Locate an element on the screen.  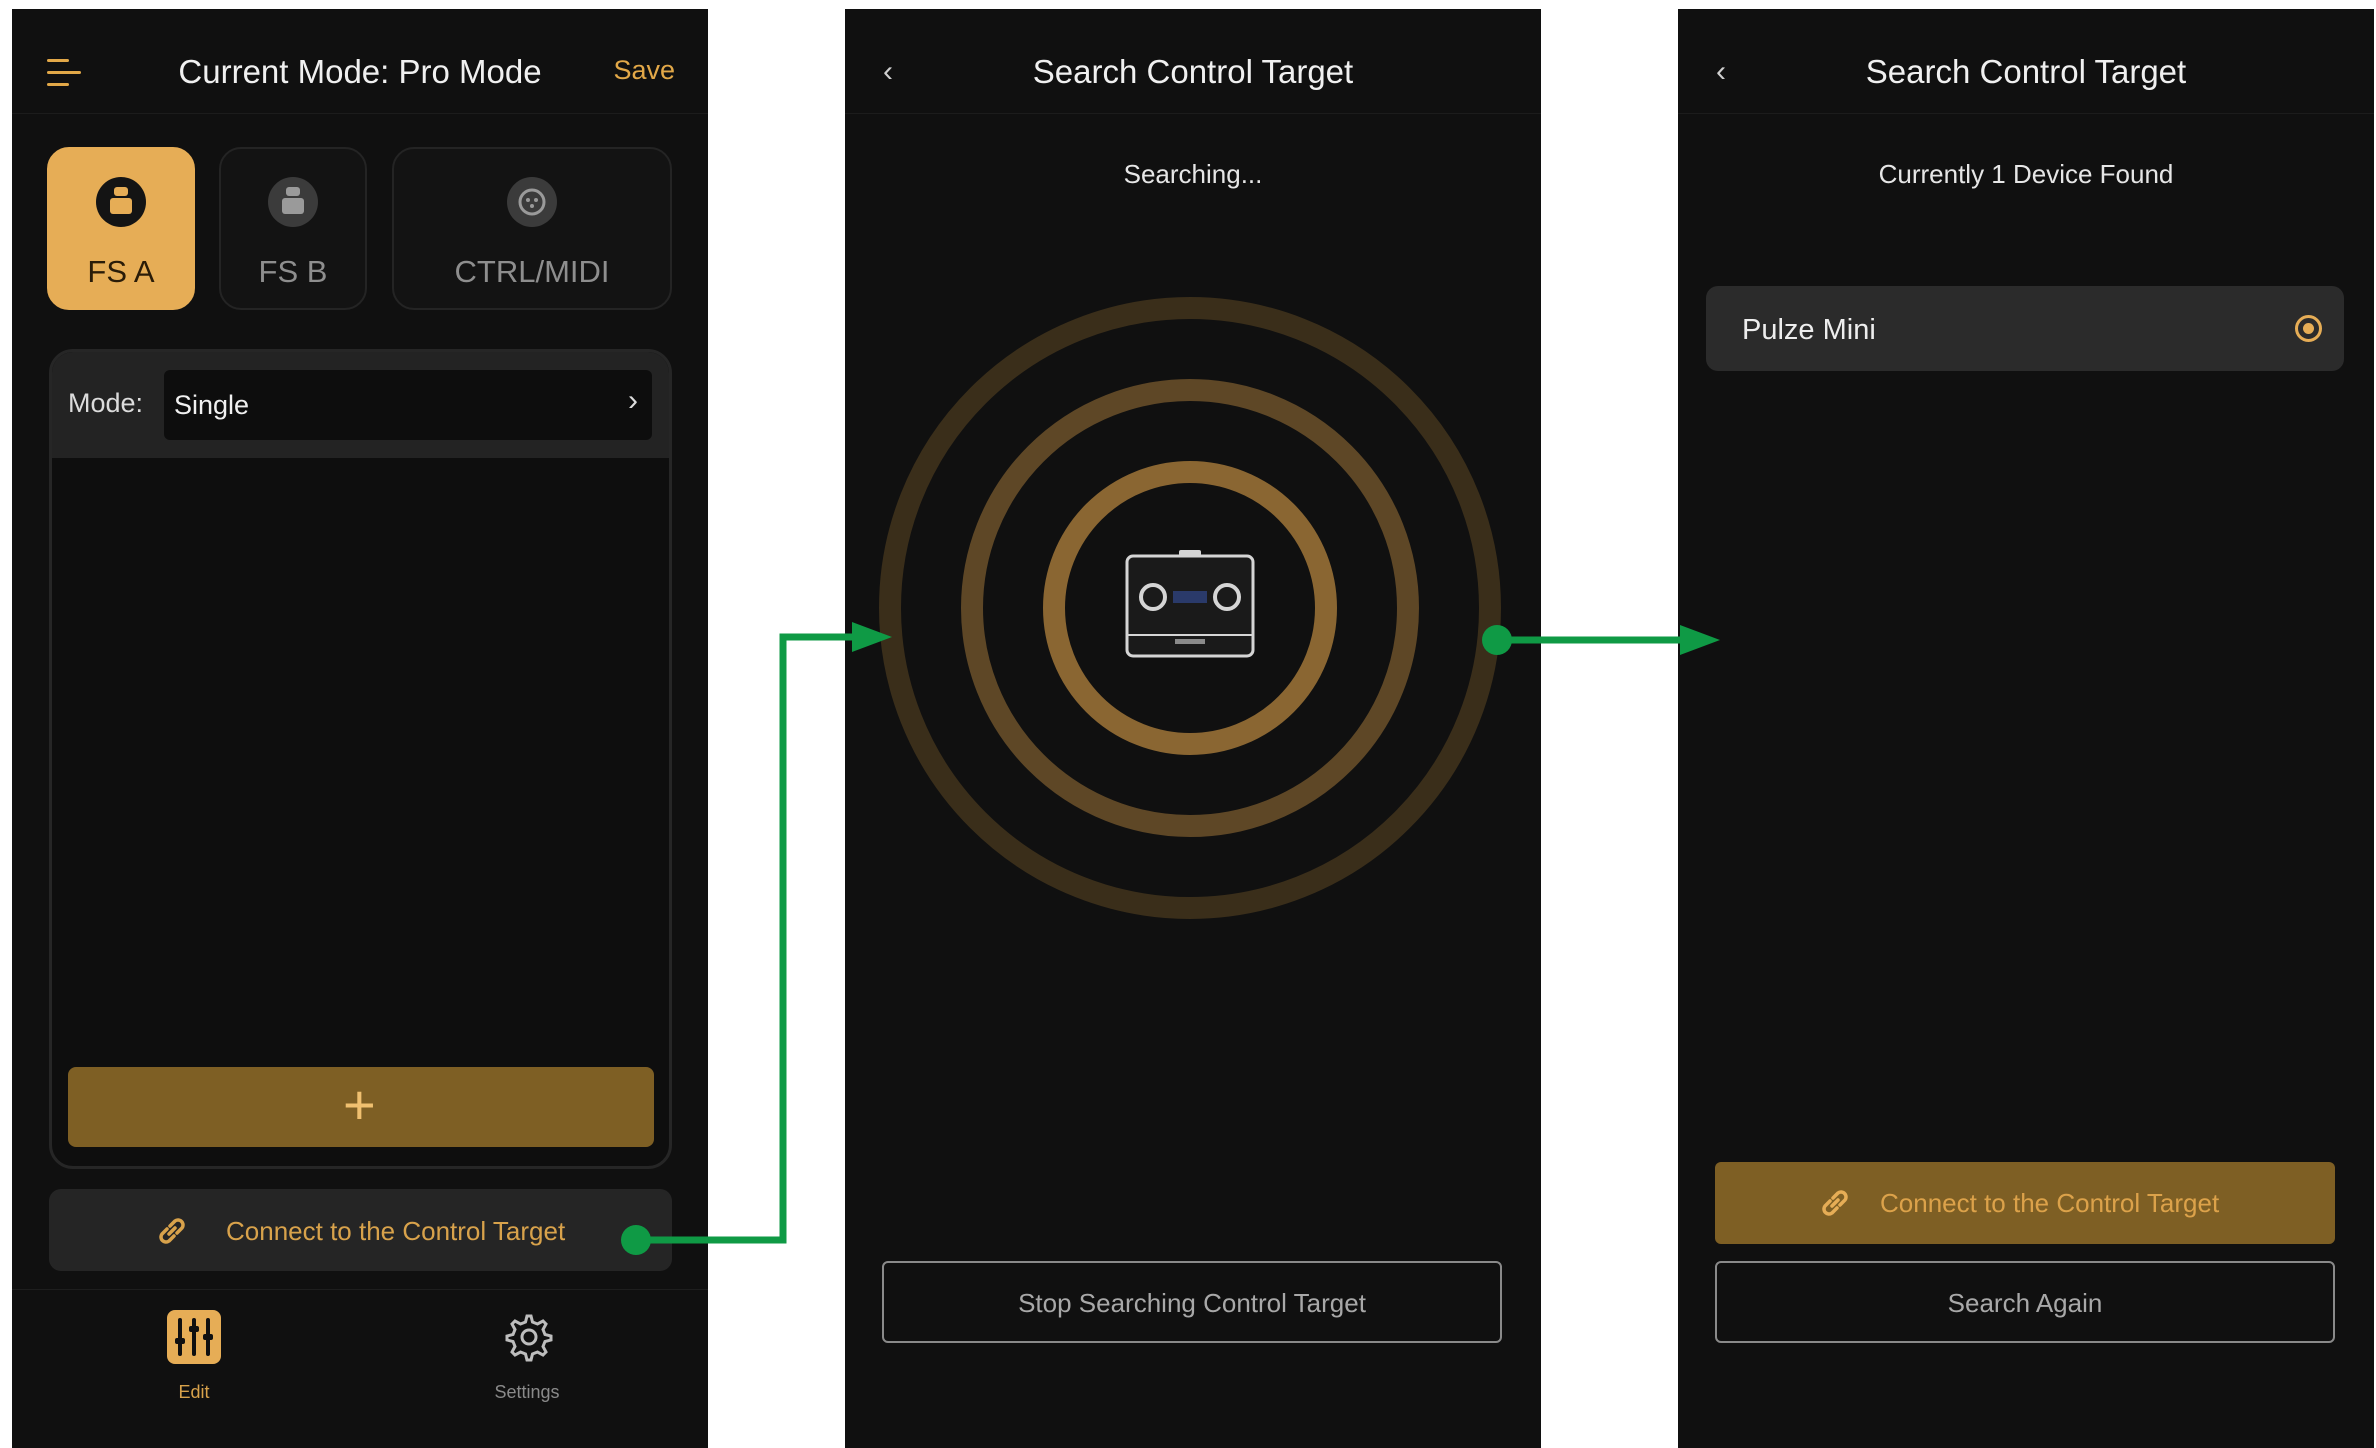
search-again-button: Search Again is located at coordinates (2025, 1302).